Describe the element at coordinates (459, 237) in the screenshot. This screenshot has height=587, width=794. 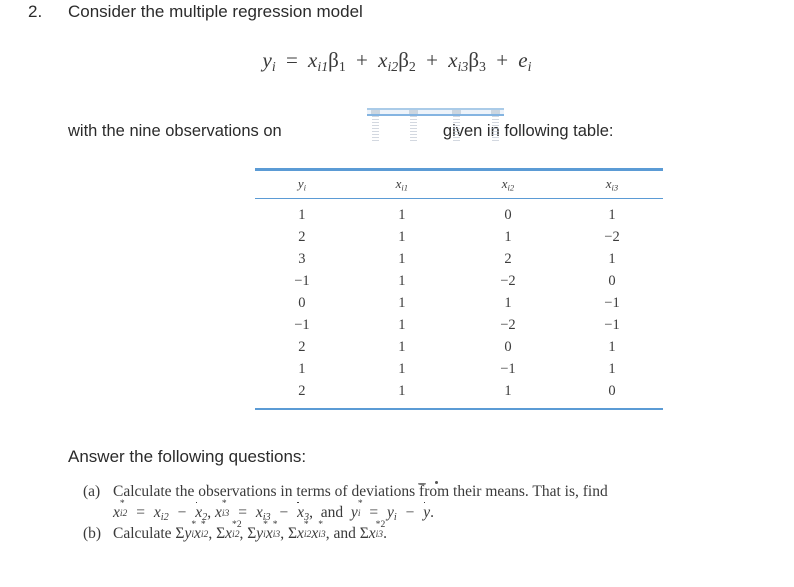
I see `table-row: 2 1 1 −2` at that location.